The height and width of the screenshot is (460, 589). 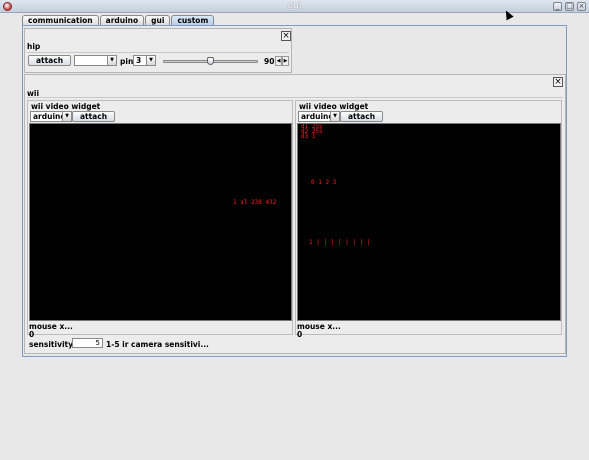 I want to click on hip-close-icon: ×, so click(x=286, y=36).